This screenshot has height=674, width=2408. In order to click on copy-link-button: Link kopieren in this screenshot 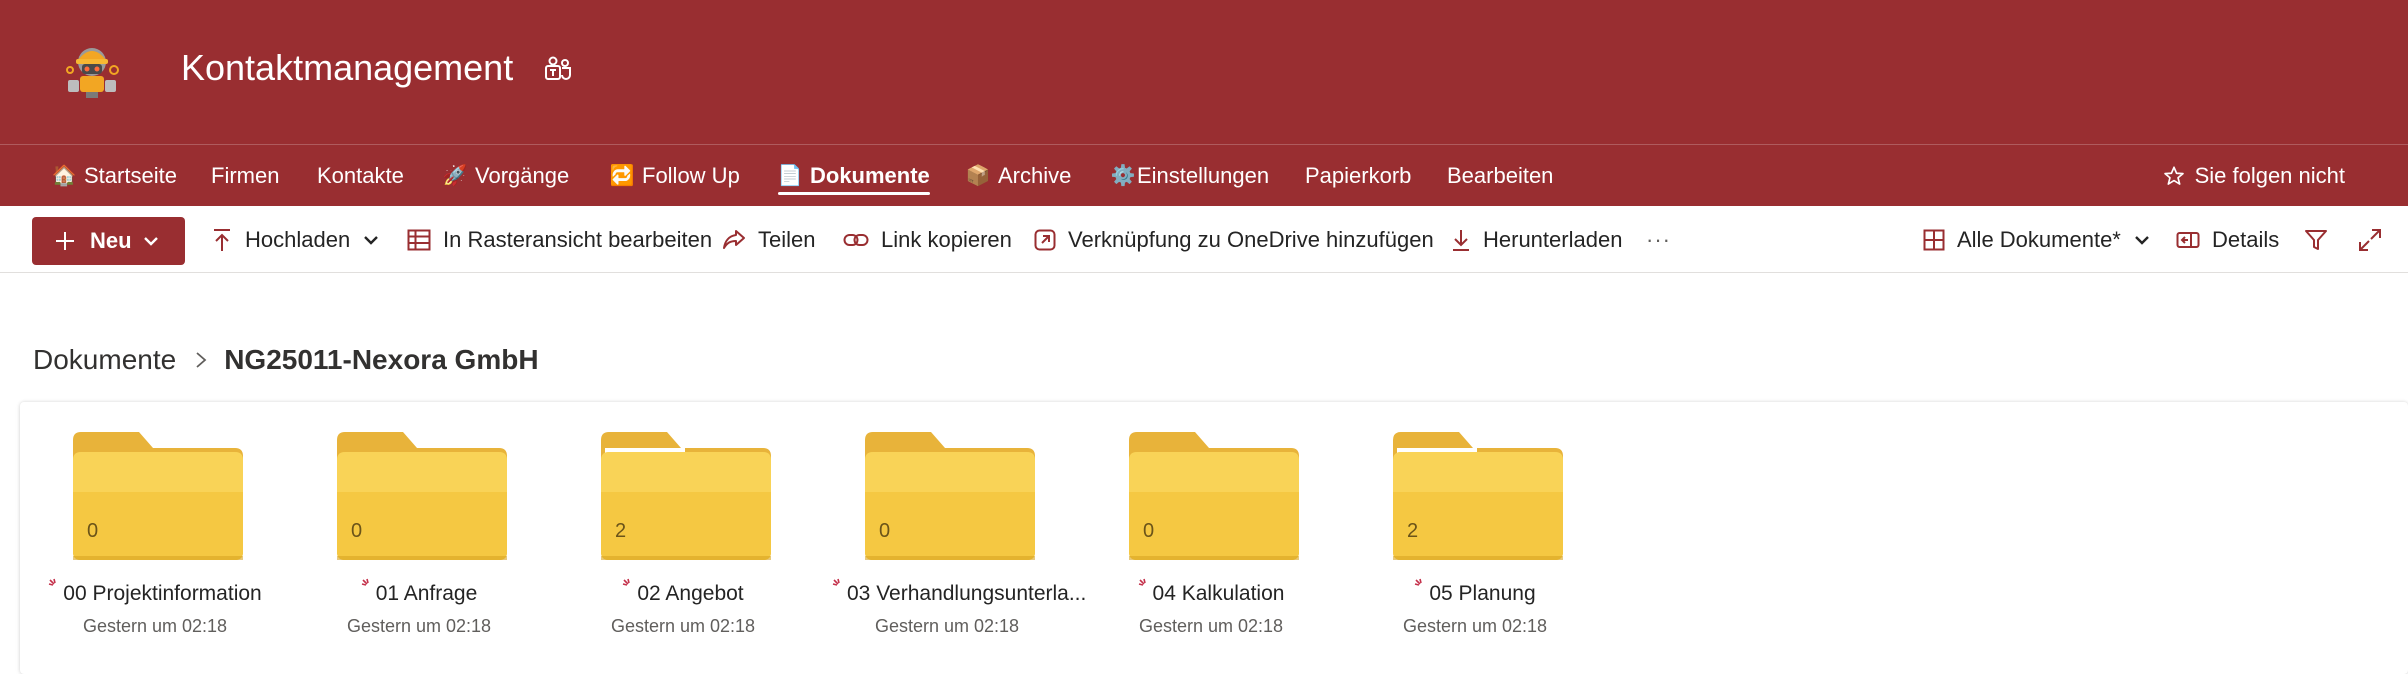, I will do `click(927, 239)`.